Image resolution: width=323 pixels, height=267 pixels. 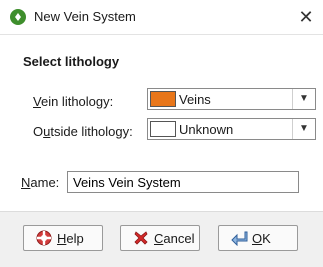 What do you see at coordinates (183, 182) in the screenshot?
I see `name-input` at bounding box center [183, 182].